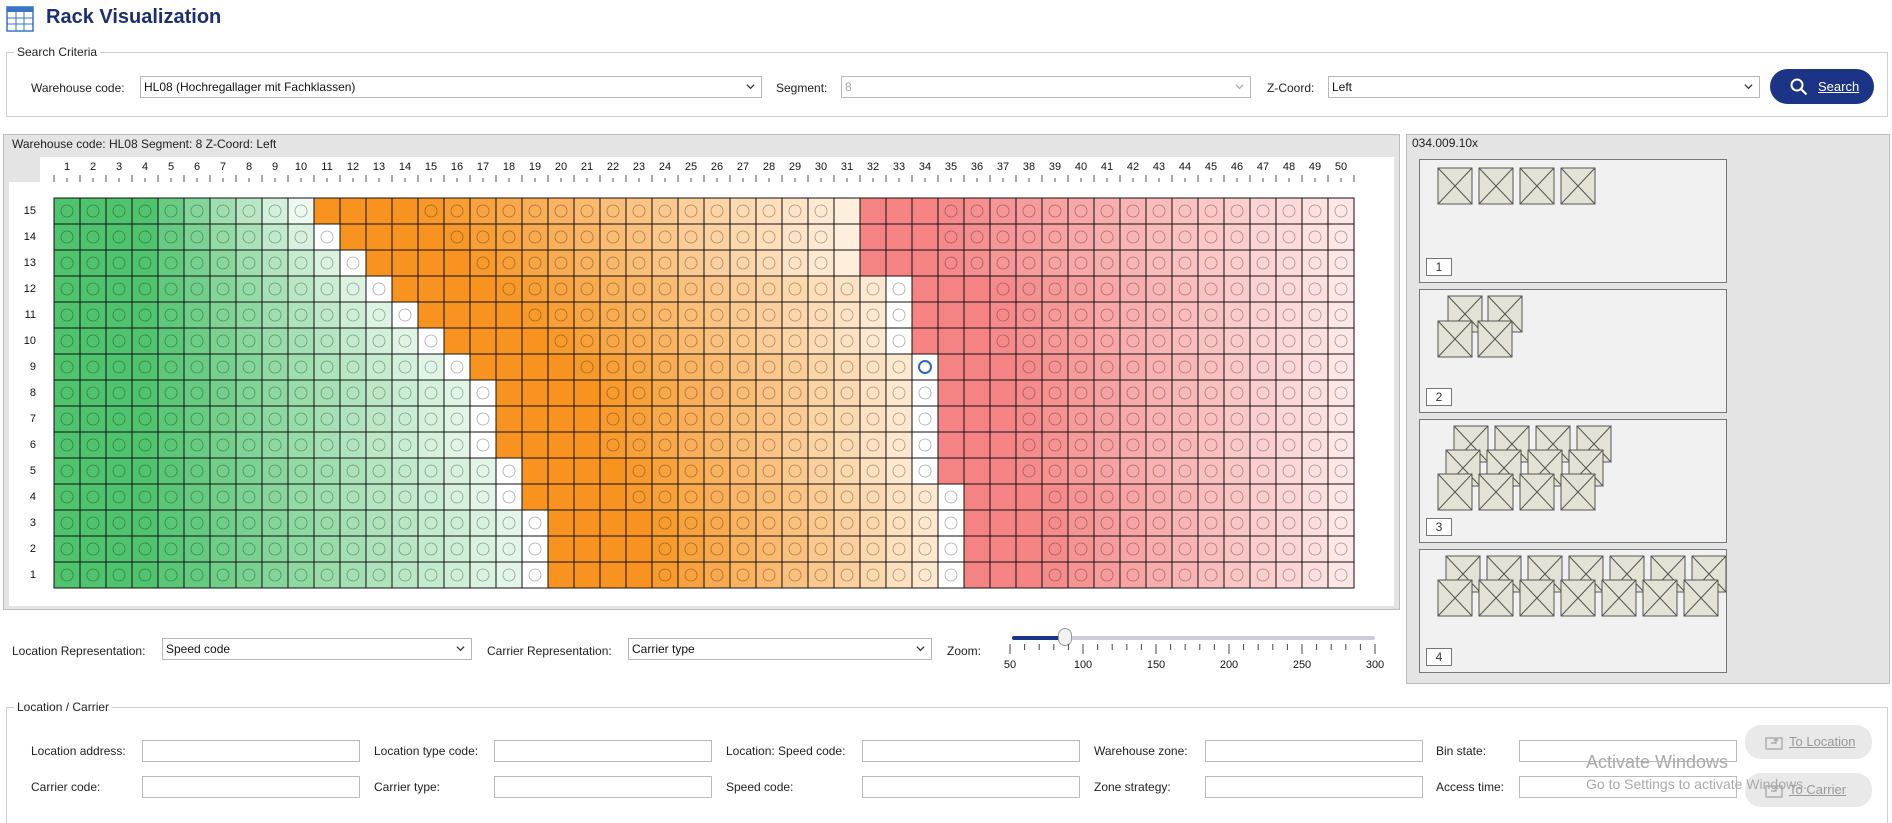 Image resolution: width=1892 pixels, height=823 pixels. What do you see at coordinates (780, 649) in the screenshot?
I see `carrier-representation-select: Carrier type` at bounding box center [780, 649].